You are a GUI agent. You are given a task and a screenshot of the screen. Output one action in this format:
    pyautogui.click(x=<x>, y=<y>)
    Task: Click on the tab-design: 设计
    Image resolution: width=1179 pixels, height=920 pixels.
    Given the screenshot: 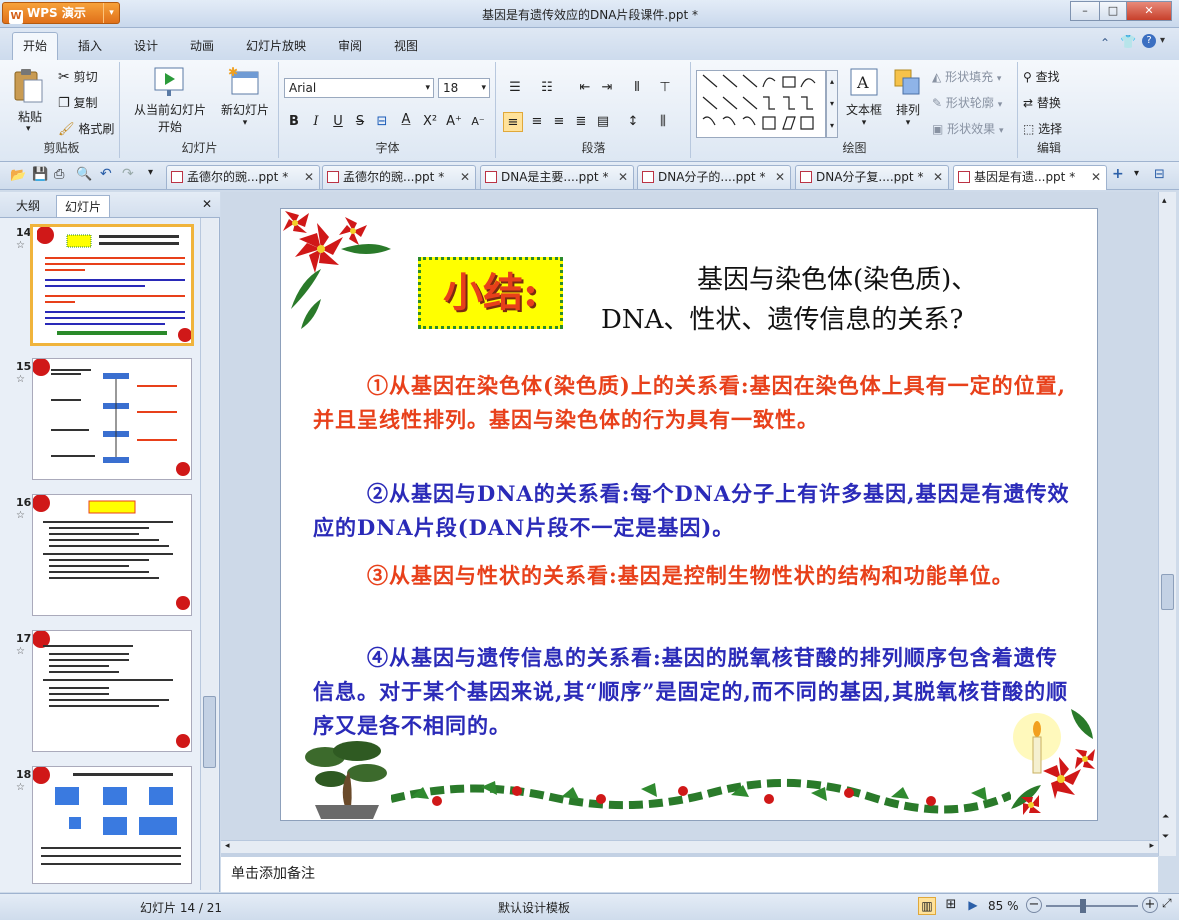 What is the action you would take?
    pyautogui.click(x=146, y=46)
    